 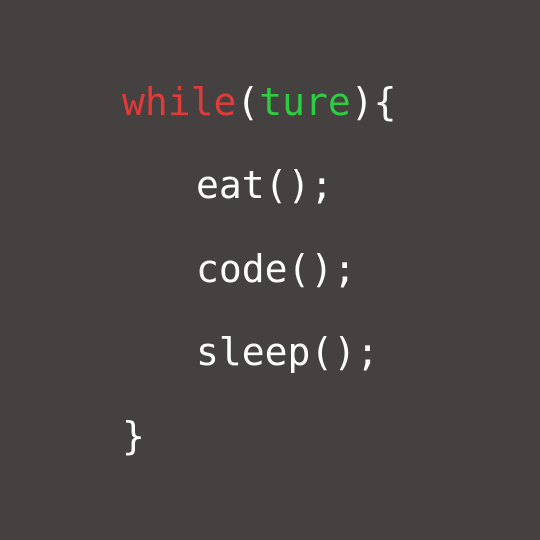 What do you see at coordinates (248, 102) in the screenshot?
I see `open-paren: (` at bounding box center [248, 102].